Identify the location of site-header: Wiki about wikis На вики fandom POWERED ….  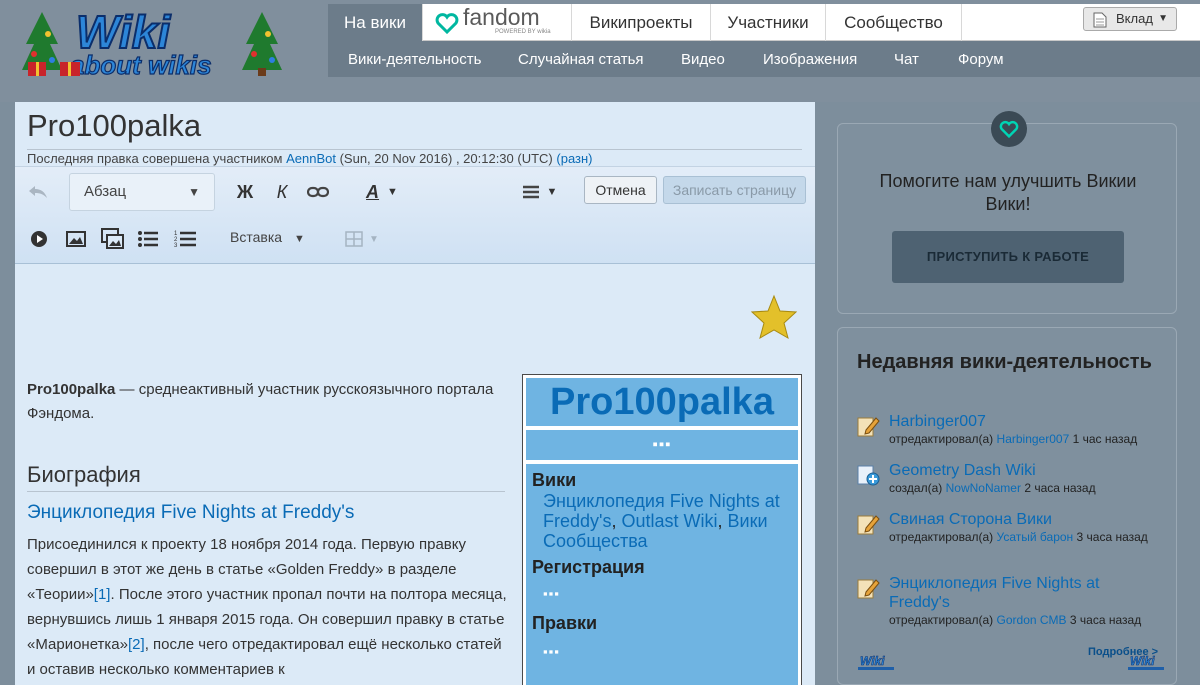
(600, 51).